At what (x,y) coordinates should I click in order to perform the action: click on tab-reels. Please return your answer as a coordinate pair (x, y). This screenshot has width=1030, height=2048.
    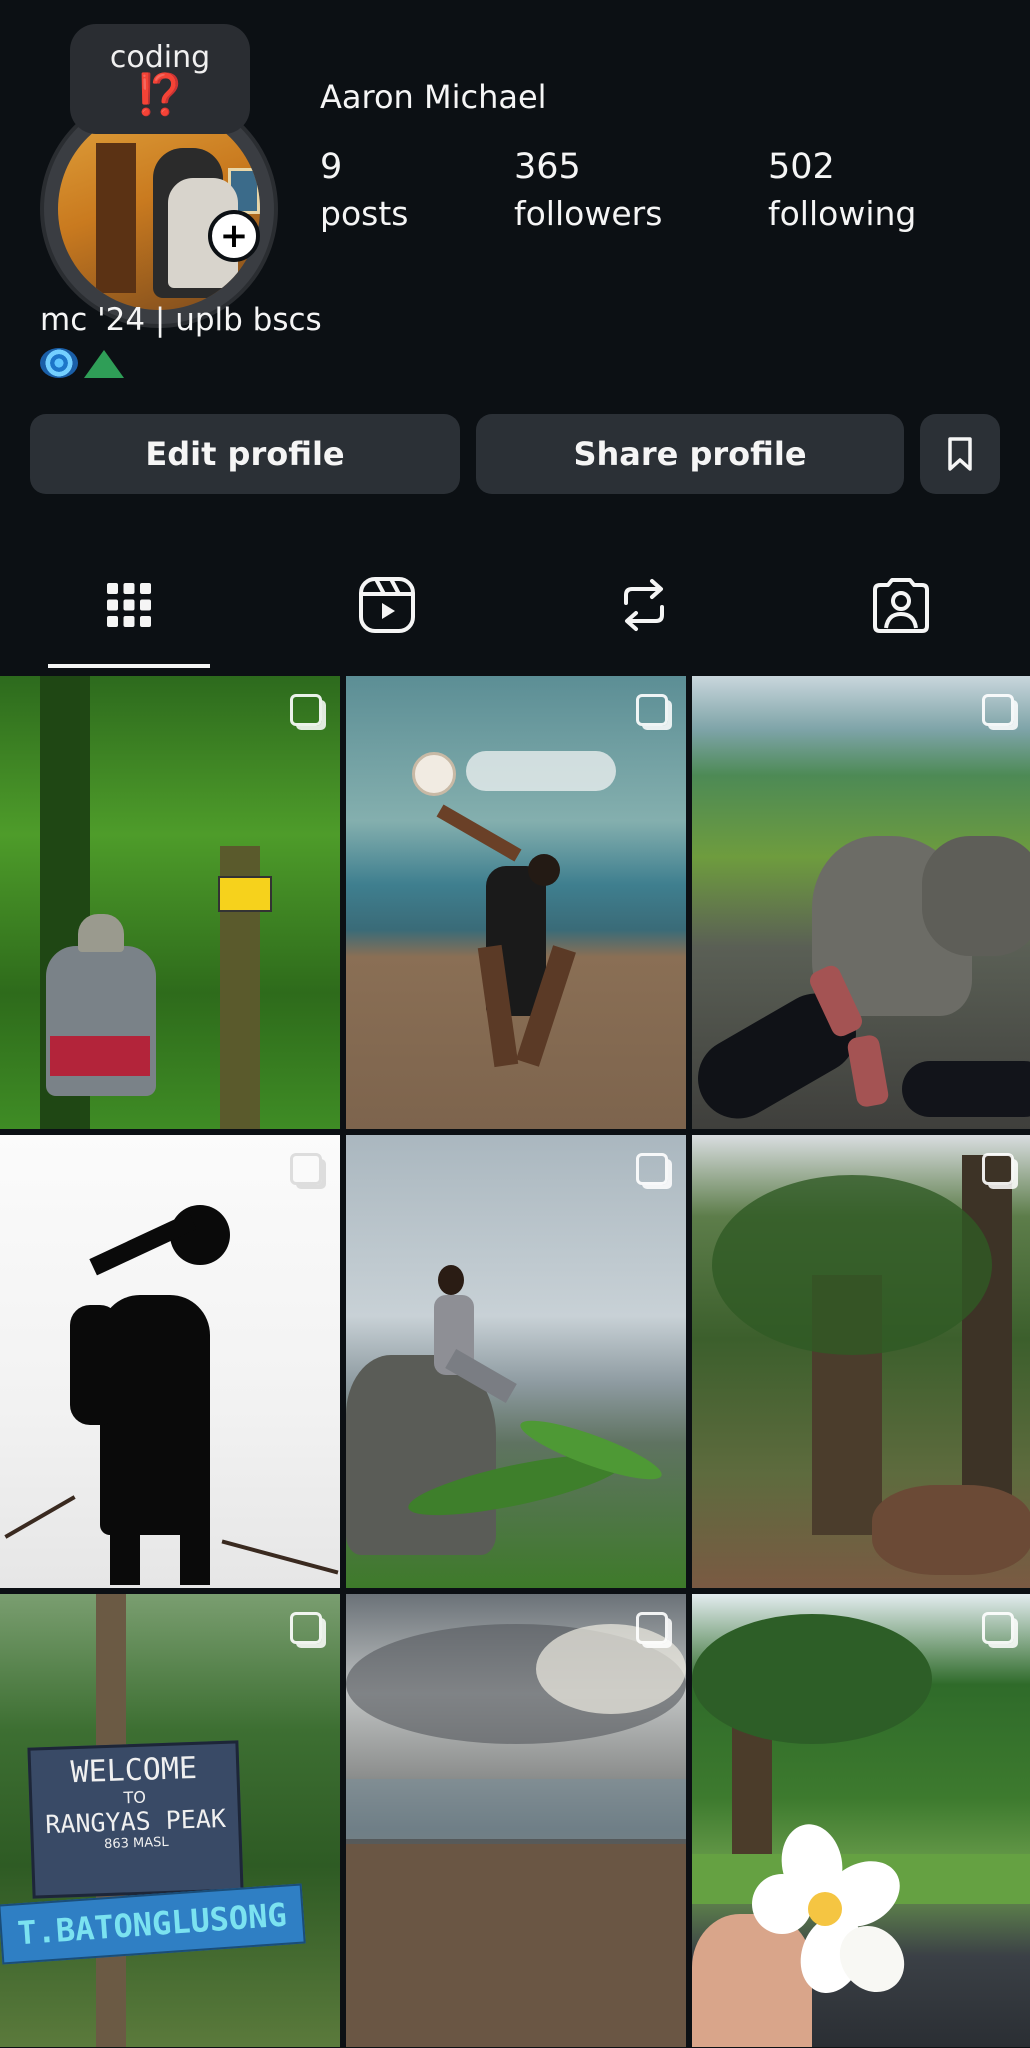
    Looking at the image, I should click on (387, 605).